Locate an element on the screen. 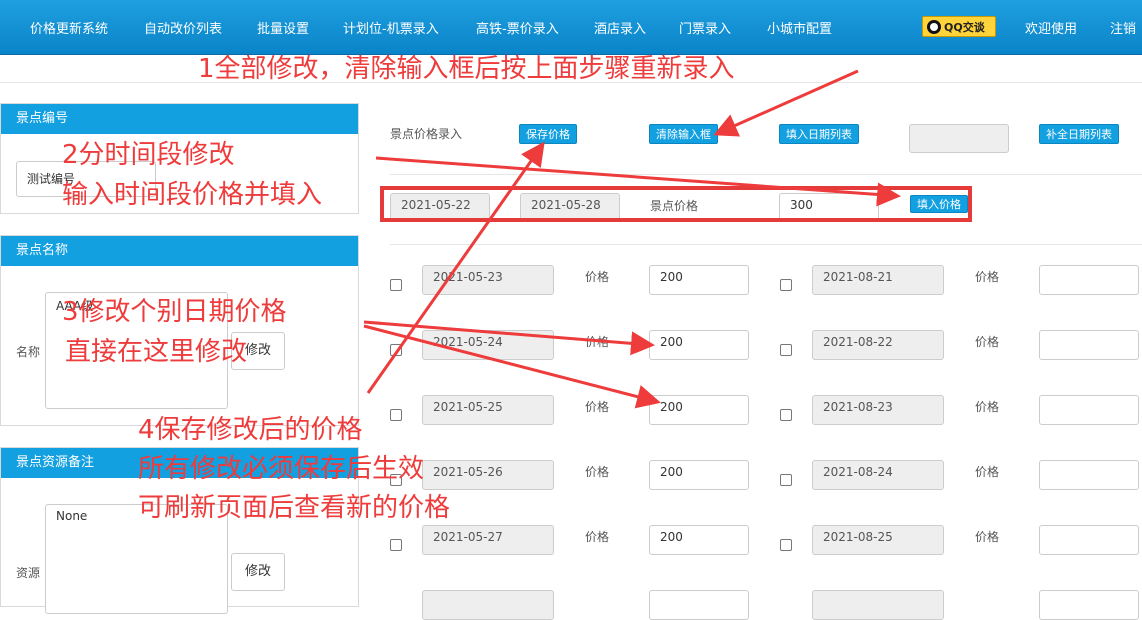 This screenshot has width=1142, height=620. arrow-to-fill-price-button is located at coordinates (638, 181).